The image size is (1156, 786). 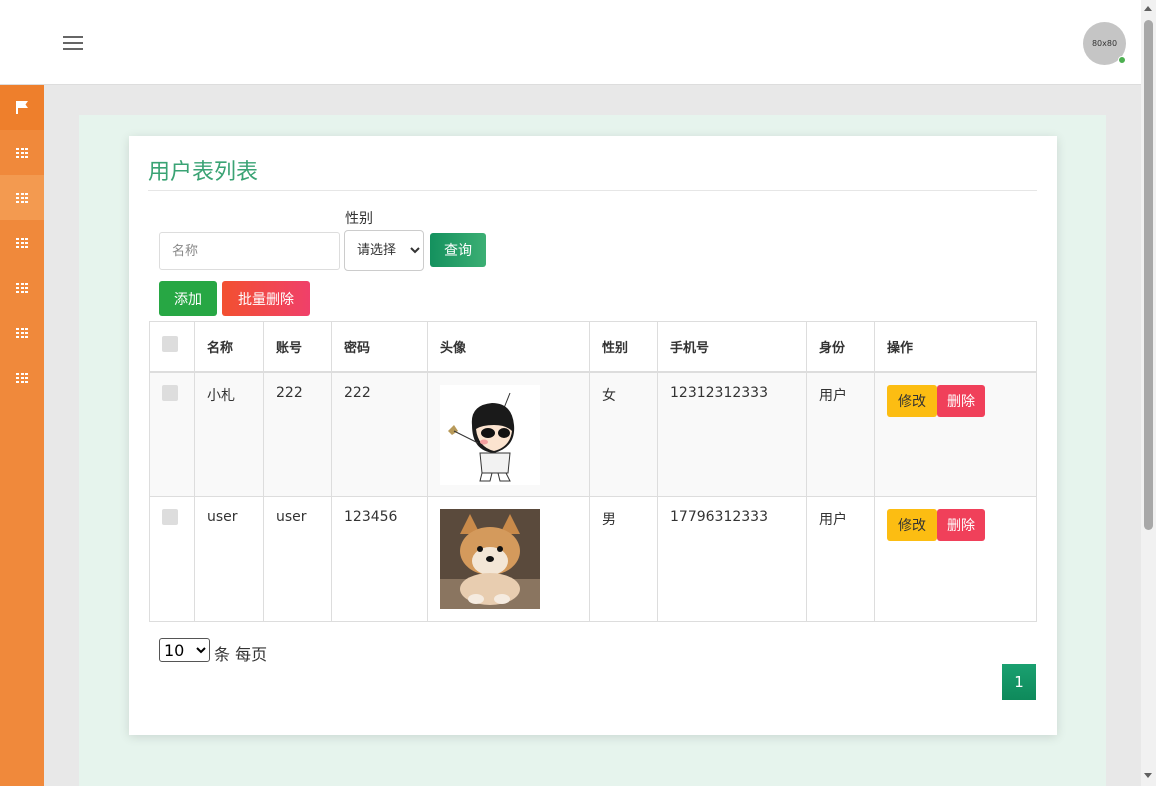 I want to click on flag-icon, so click(x=22, y=107).